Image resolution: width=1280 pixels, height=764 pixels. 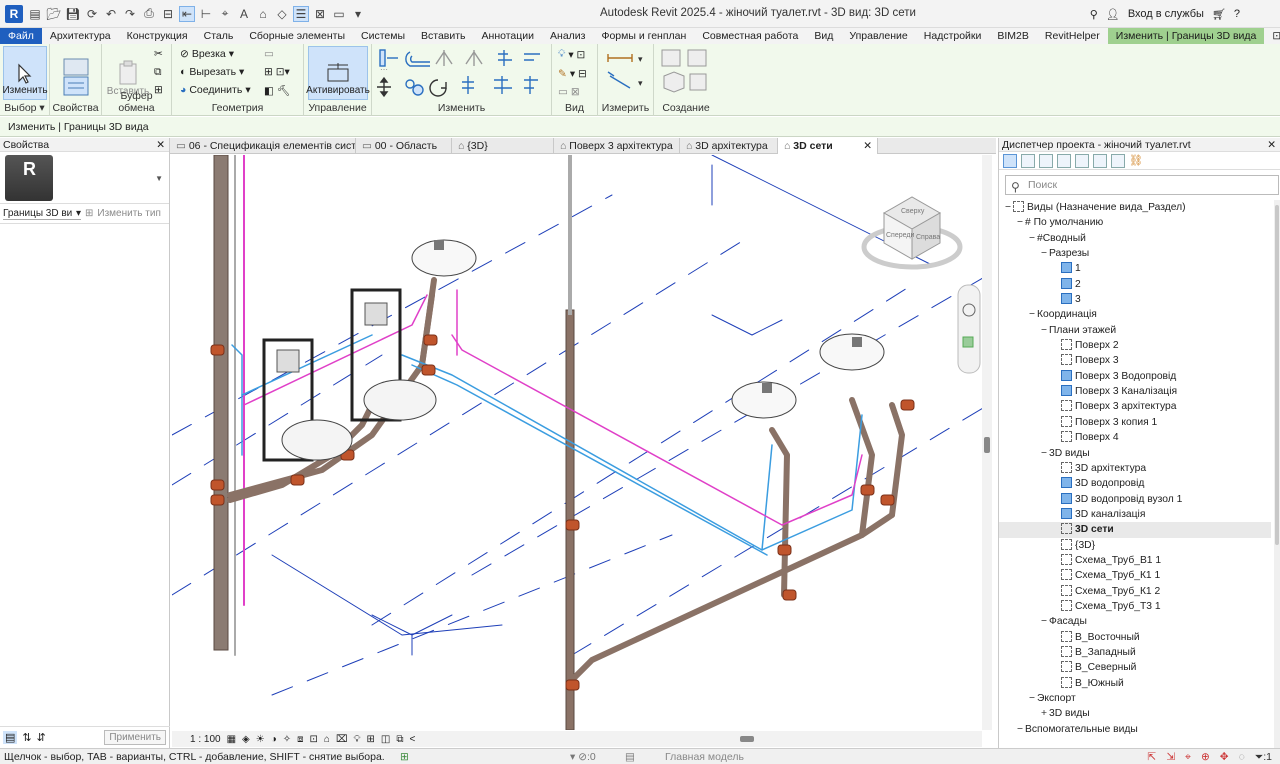 I want to click on revit-logo-icon: R, so click(x=14, y=13).